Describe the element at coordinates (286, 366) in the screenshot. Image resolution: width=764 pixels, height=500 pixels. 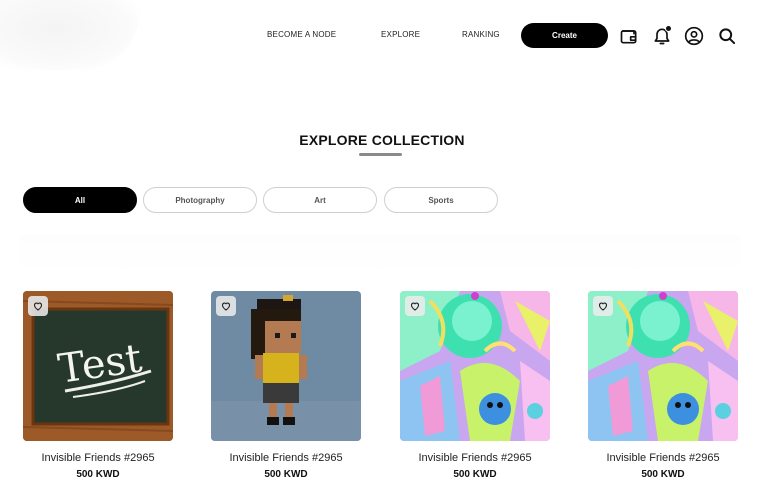
I see `nft-image-voxel-character` at that location.